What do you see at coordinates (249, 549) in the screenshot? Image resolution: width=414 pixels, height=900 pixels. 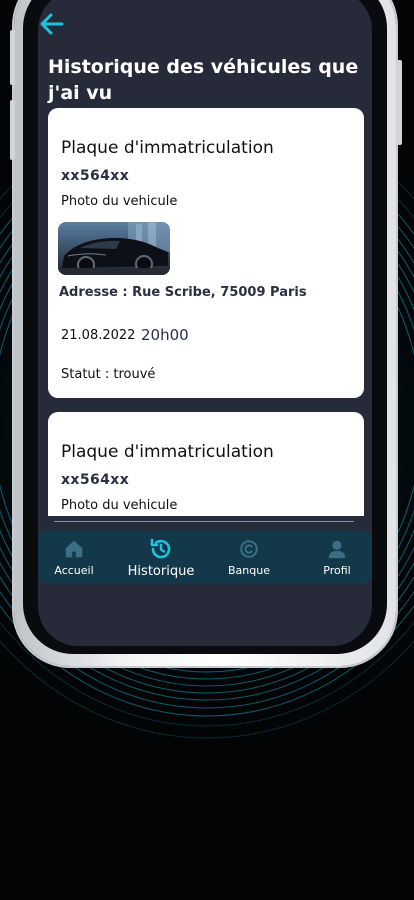 I see `copyright-coin-icon` at bounding box center [249, 549].